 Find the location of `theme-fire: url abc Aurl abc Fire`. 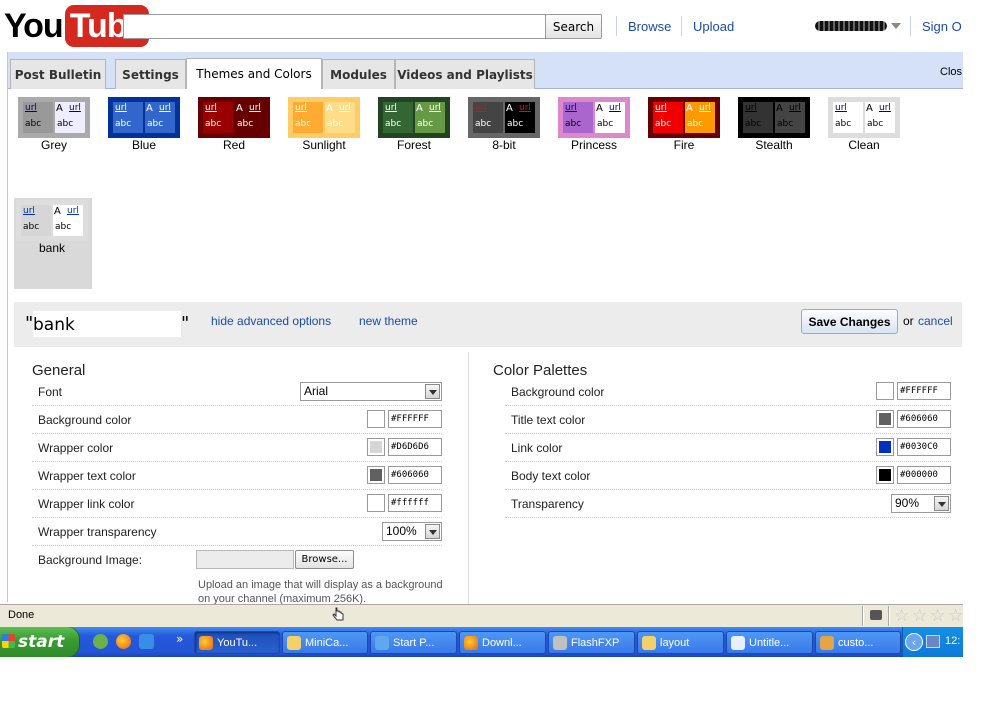

theme-fire: url abc Aurl abc Fire is located at coordinates (684, 124).